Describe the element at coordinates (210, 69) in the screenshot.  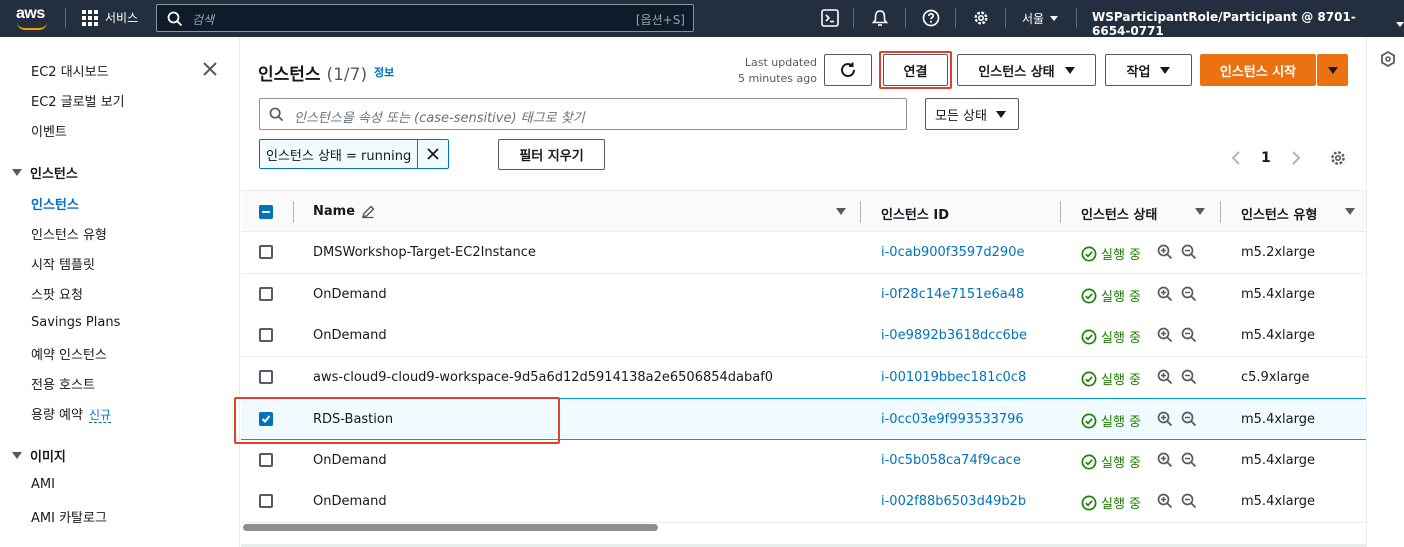
I see `close-icon` at that location.